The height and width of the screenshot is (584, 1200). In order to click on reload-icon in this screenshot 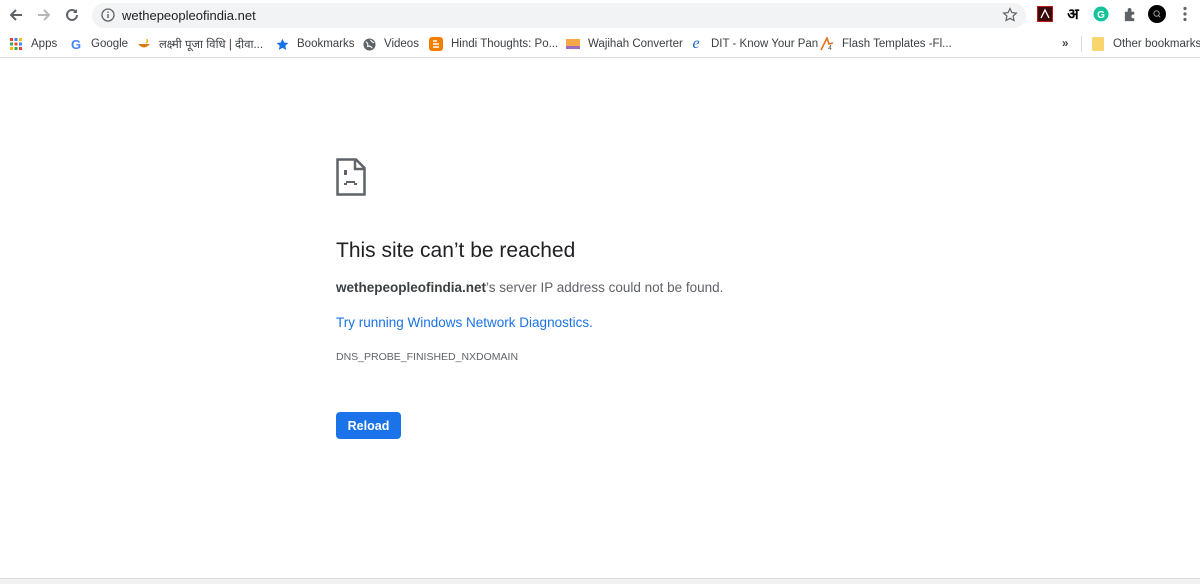, I will do `click(72, 14)`.